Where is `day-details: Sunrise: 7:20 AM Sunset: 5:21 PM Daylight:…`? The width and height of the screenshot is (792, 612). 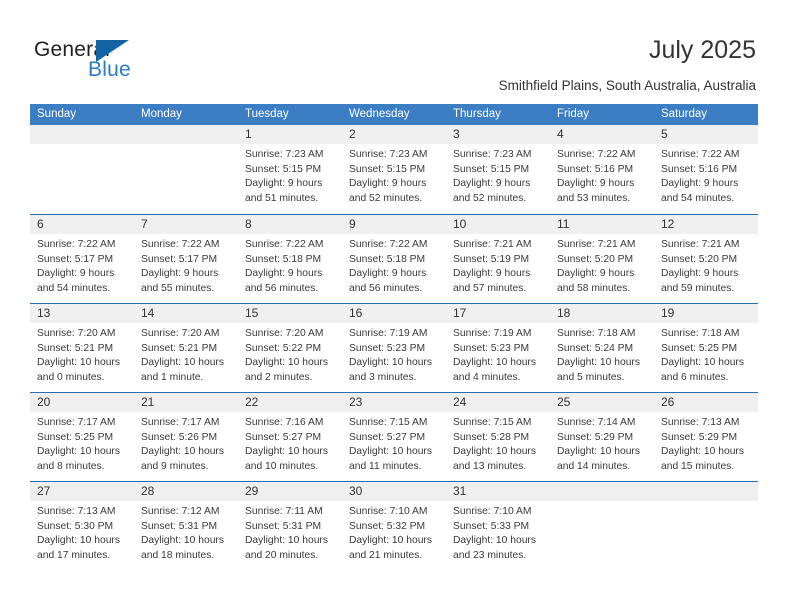 day-details: Sunrise: 7:20 AM Sunset: 5:21 PM Daylight:… is located at coordinates (186, 354).